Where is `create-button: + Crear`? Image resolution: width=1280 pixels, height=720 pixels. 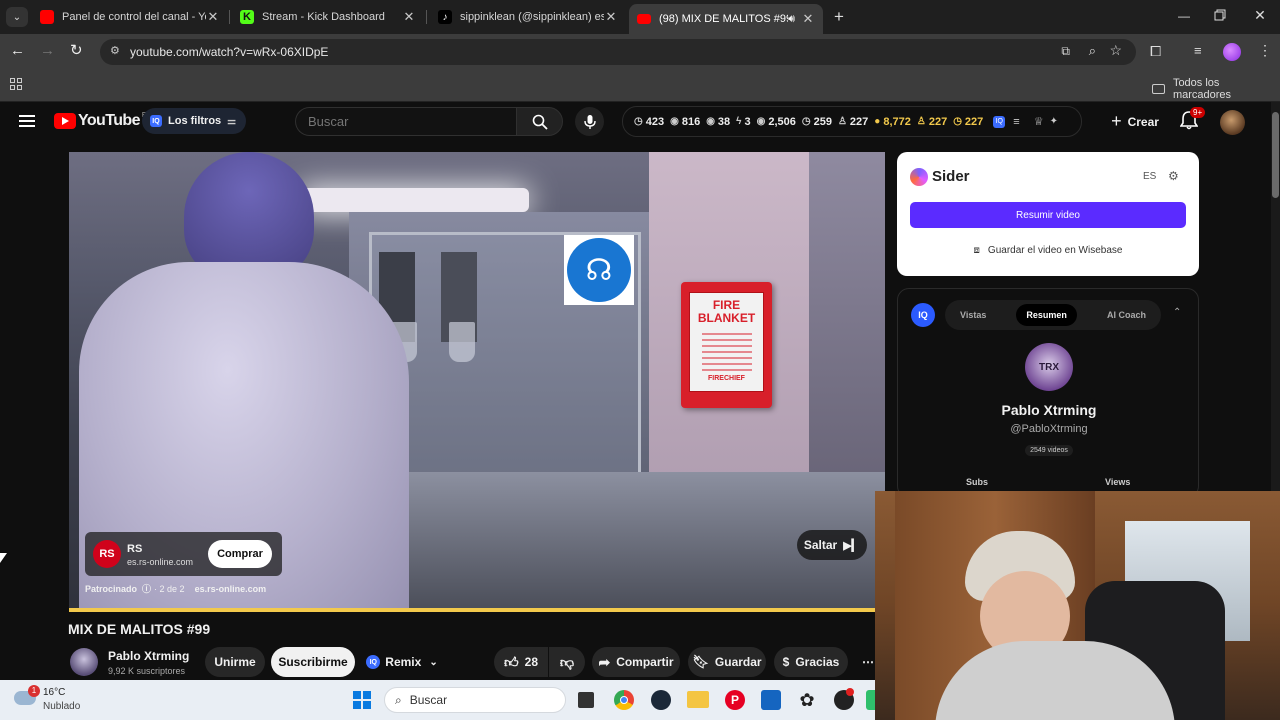 create-button: + Crear is located at coordinates (1135, 121).